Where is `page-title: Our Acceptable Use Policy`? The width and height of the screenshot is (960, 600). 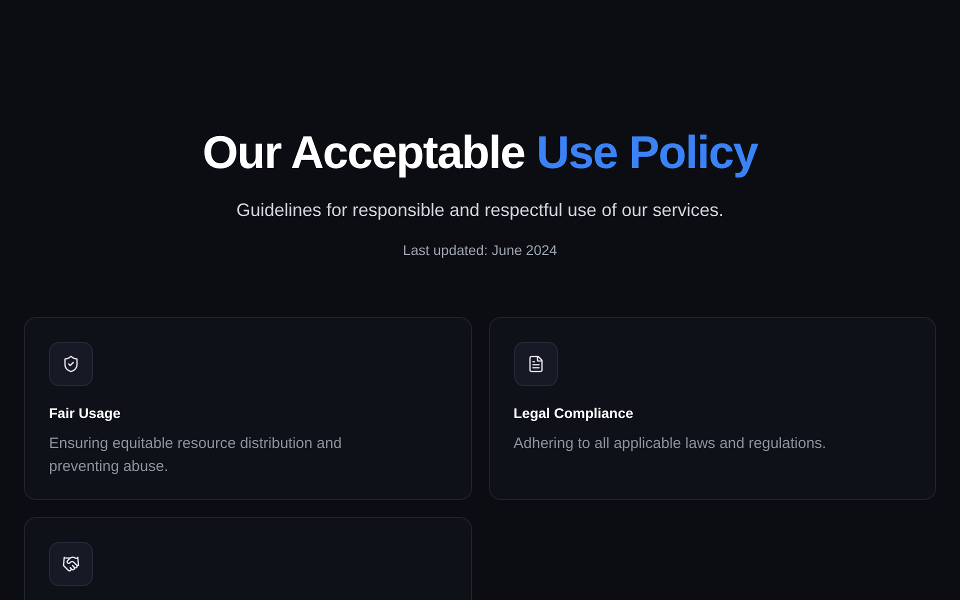
page-title: Our Acceptable Use Policy is located at coordinates (480, 152).